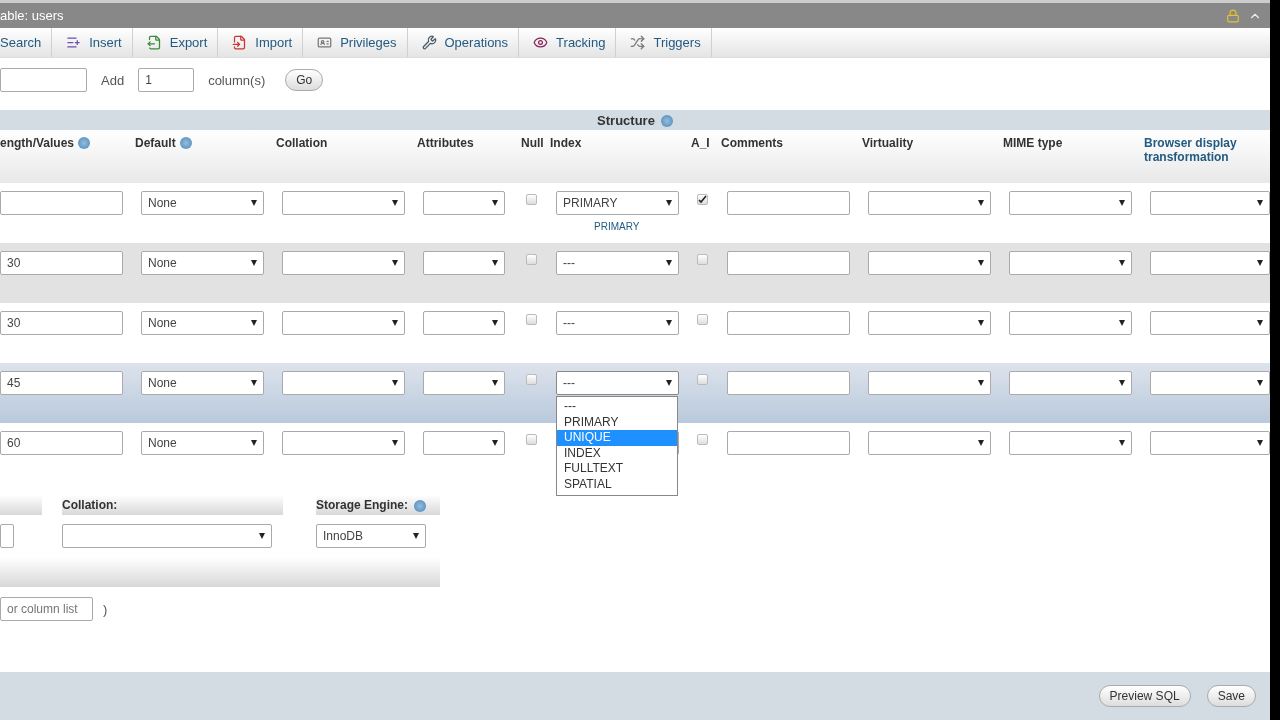 The image size is (1280, 720). What do you see at coordinates (1033, 143) in the screenshot?
I see `column-header: MIME type` at bounding box center [1033, 143].